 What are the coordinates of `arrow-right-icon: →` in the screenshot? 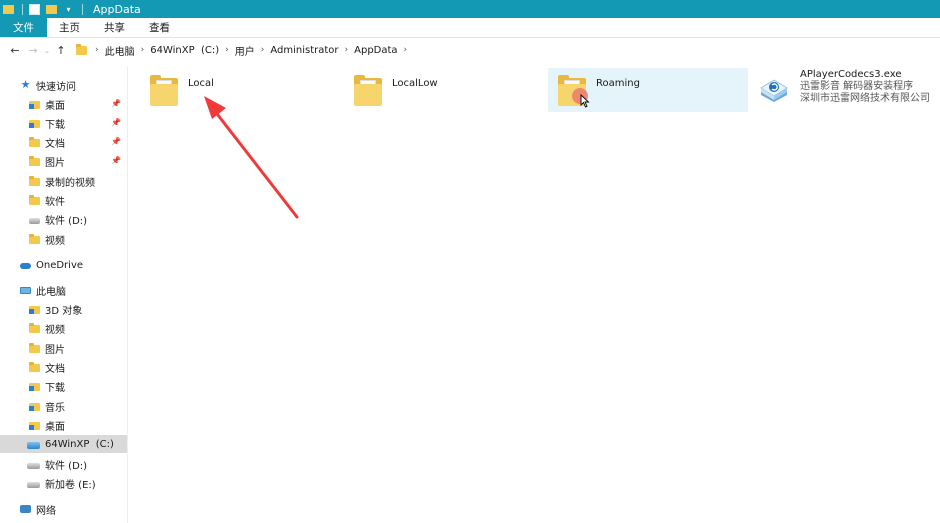 It's located at (33, 50).